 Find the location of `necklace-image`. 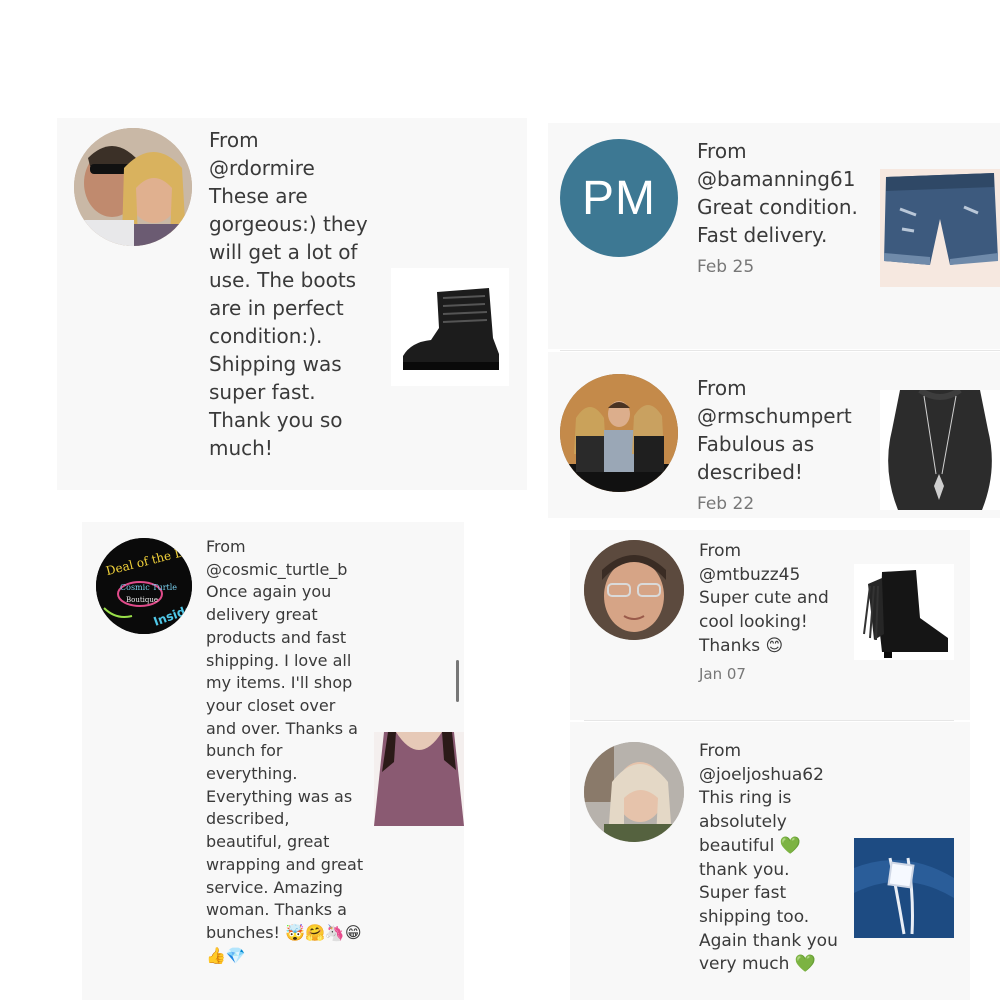

necklace-image is located at coordinates (940, 450).